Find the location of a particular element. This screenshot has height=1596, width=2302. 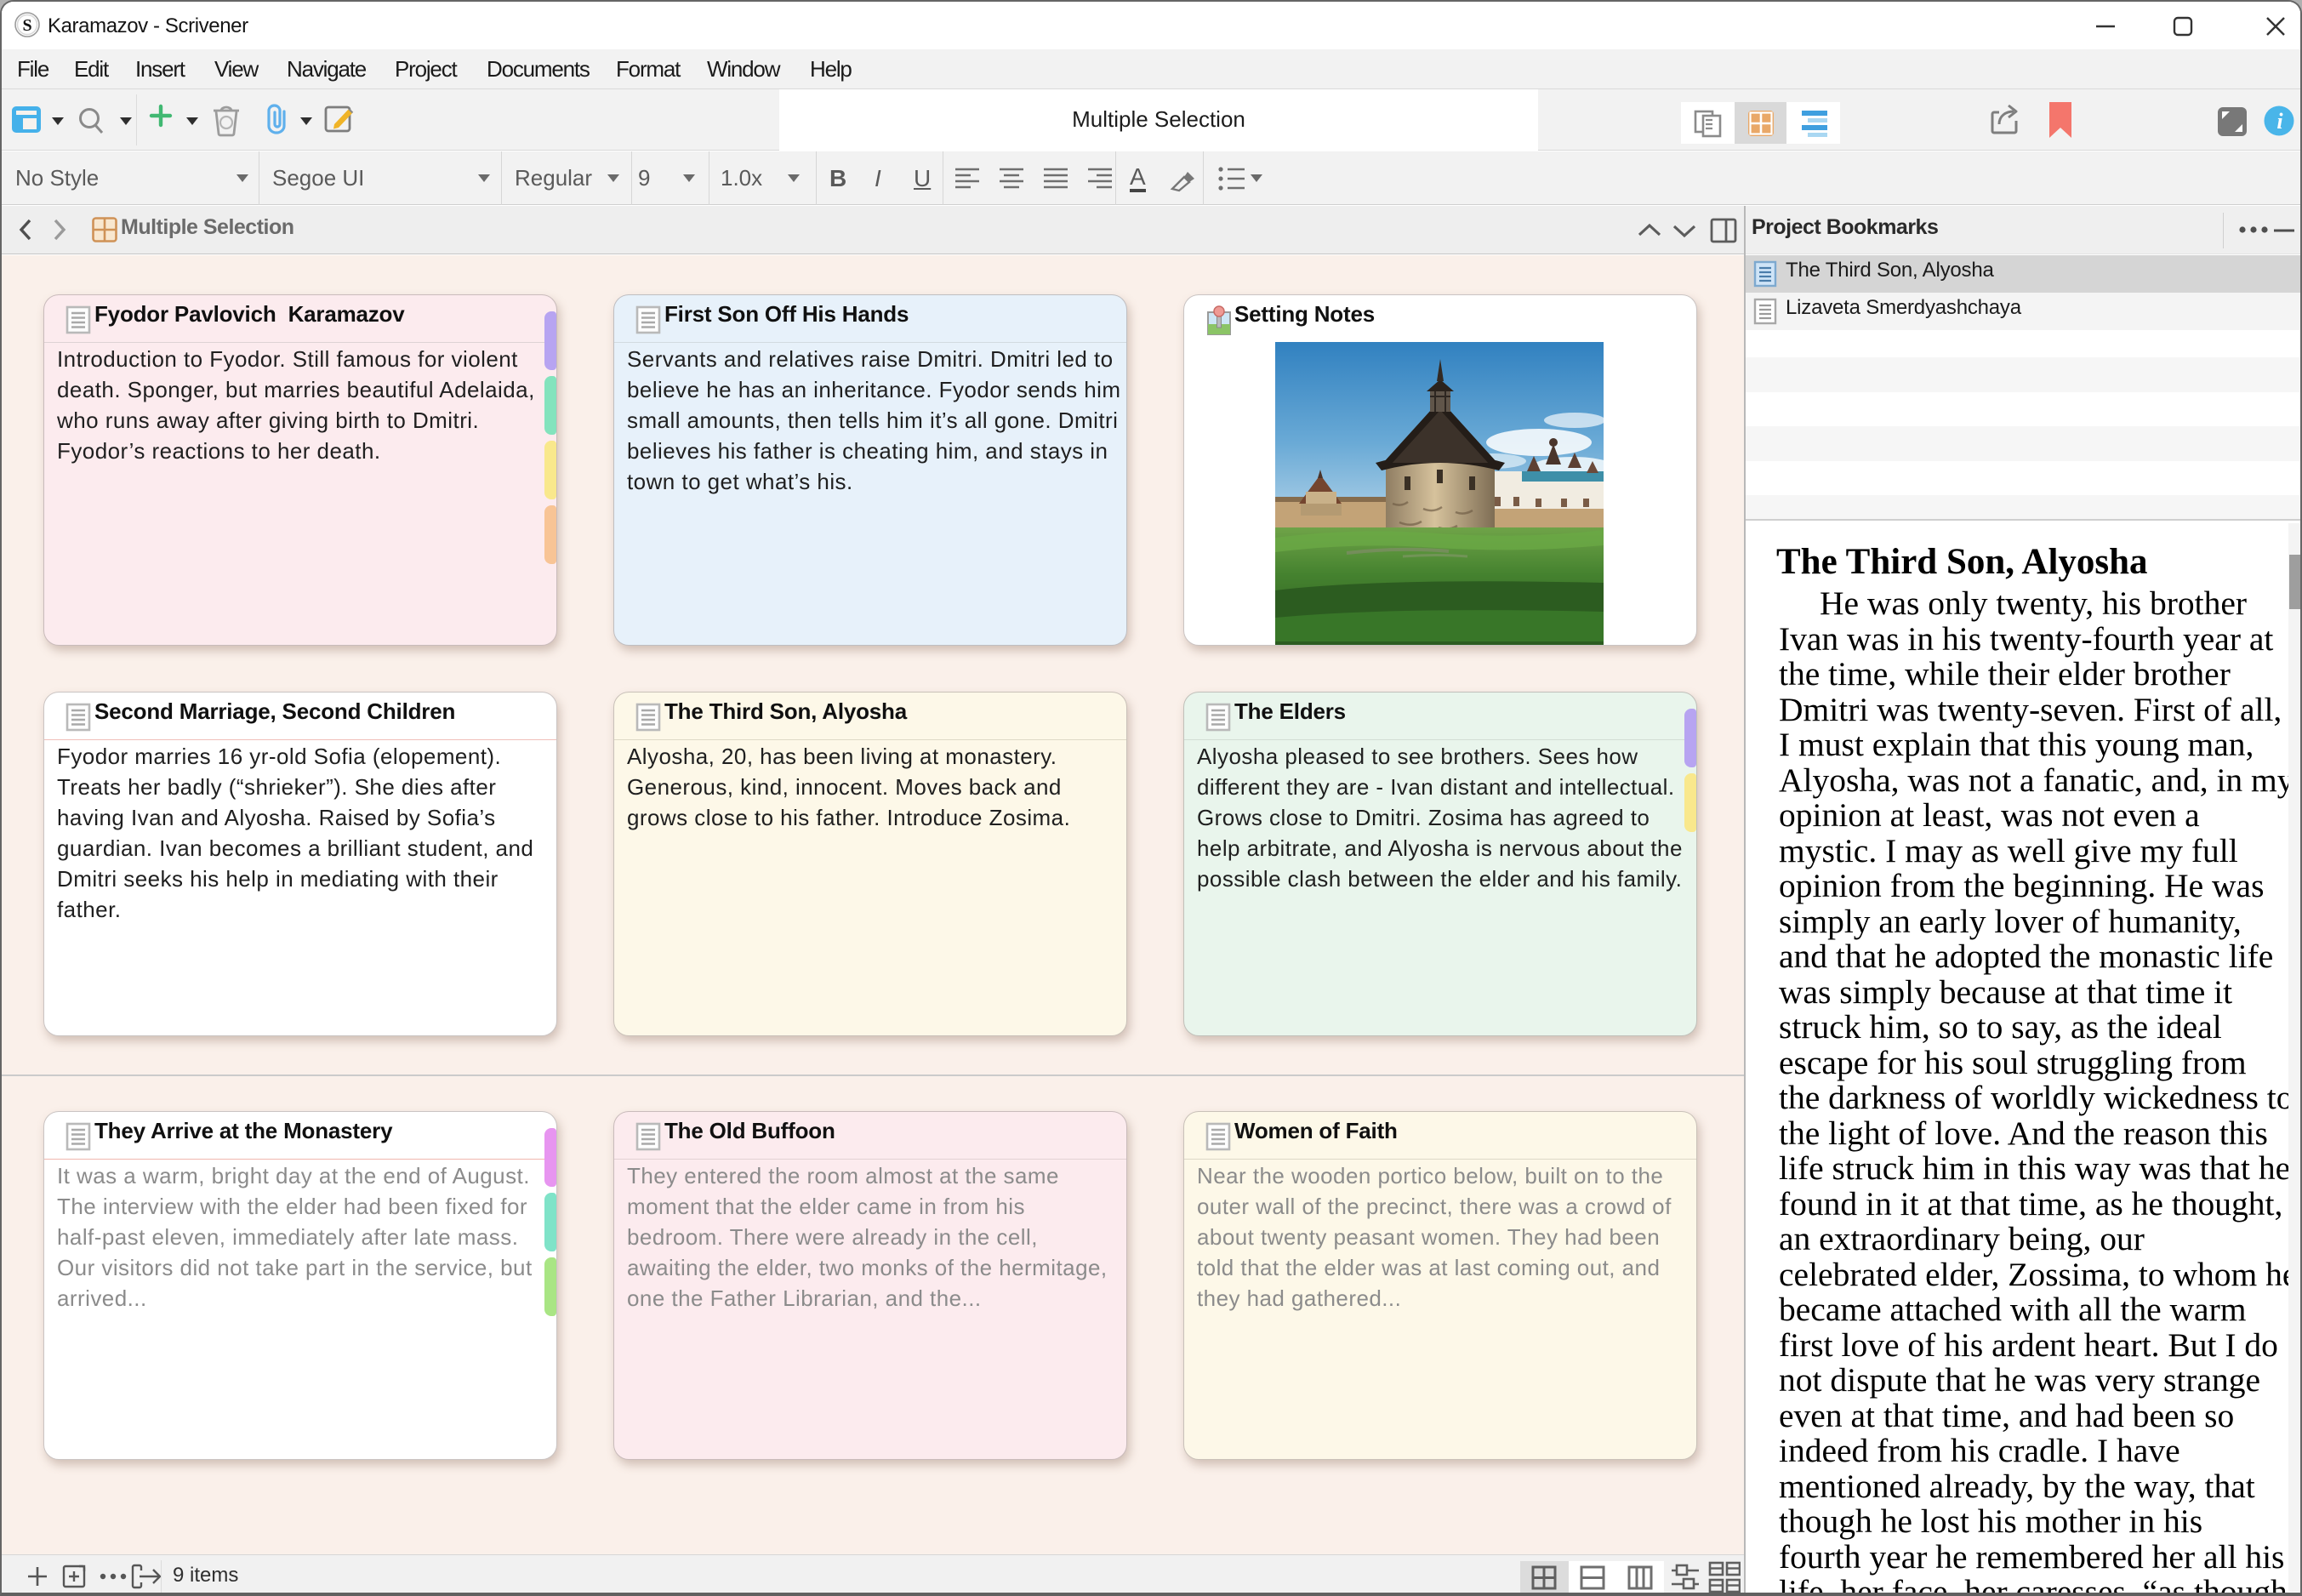

svg-text: i is located at coordinates (2279, 122).